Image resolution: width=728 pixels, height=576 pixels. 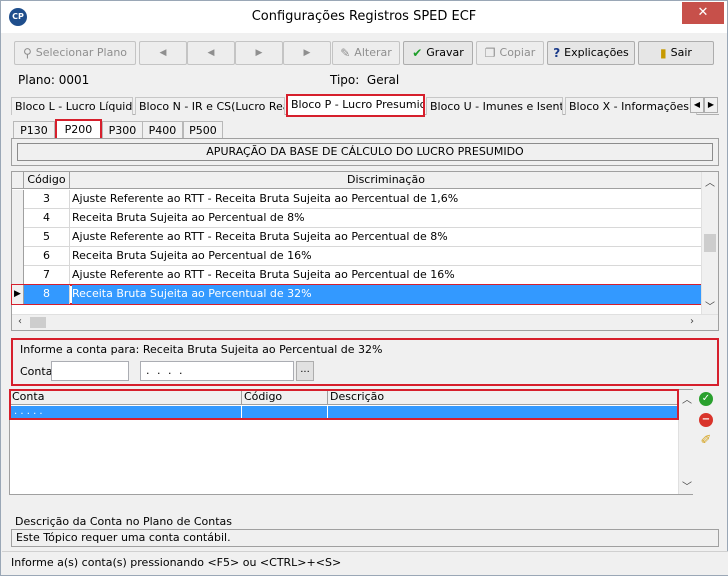 I want to click on copy-icon: ❐, so click(x=490, y=53).